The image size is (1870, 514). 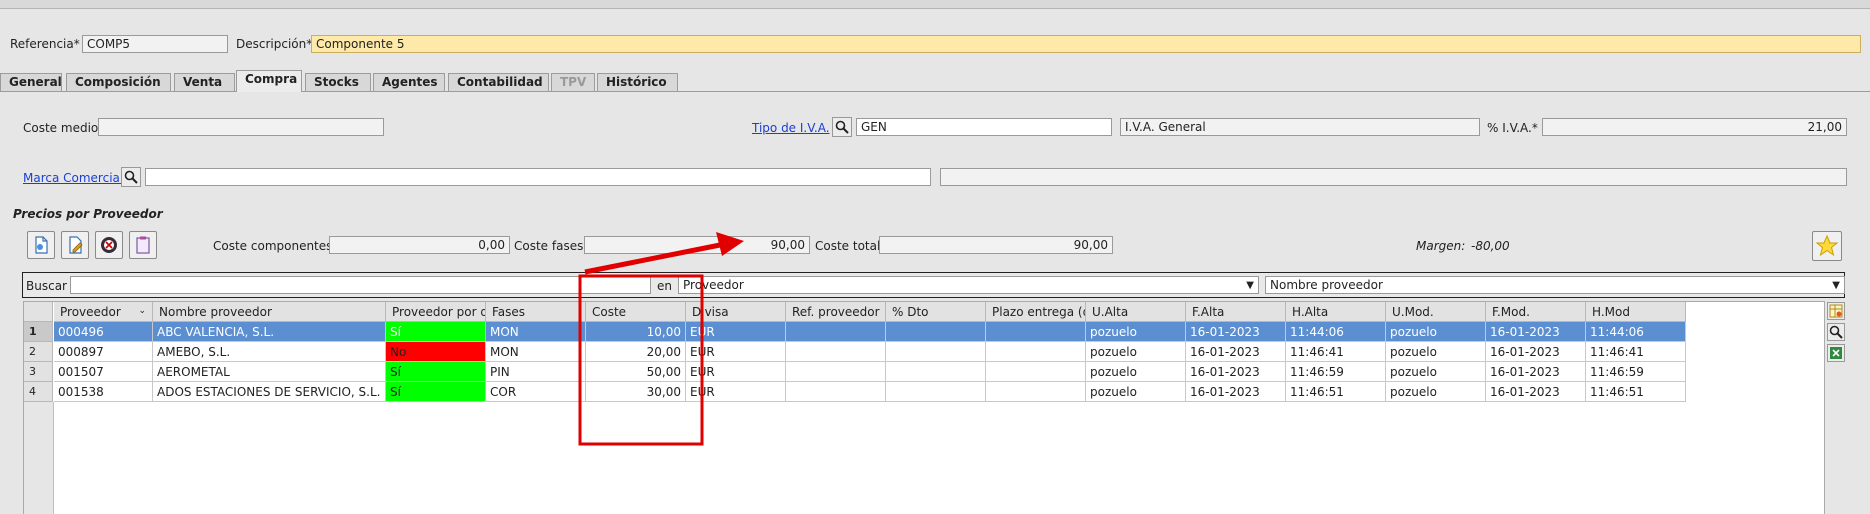 What do you see at coordinates (730, 244) in the screenshot?
I see `annotation-arrow-head` at bounding box center [730, 244].